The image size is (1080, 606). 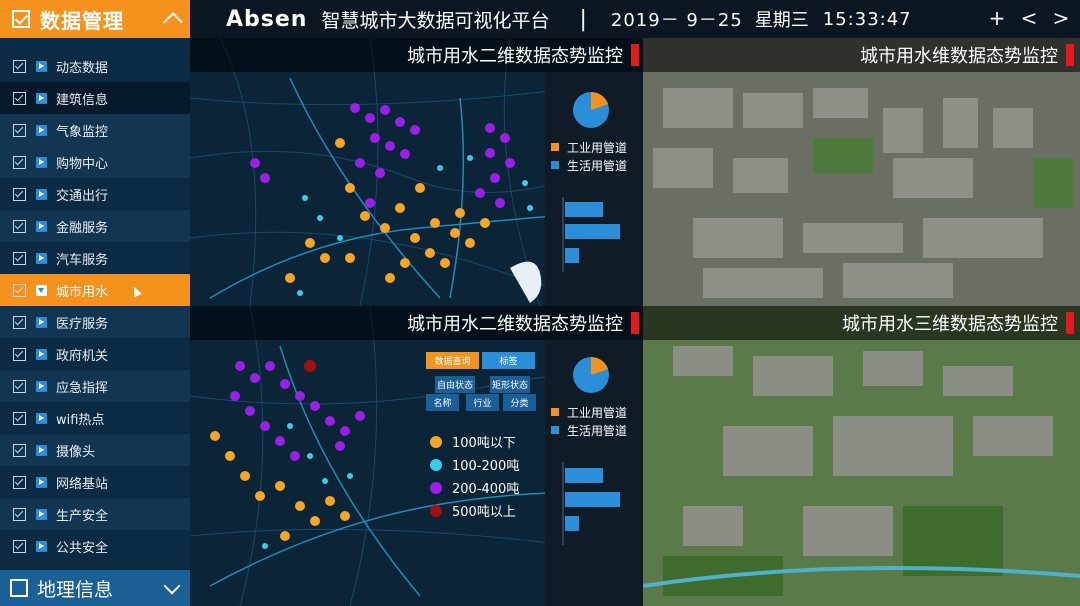 I want to click on pipe-legend: 工业用管道 生活用管道, so click(x=589, y=156).